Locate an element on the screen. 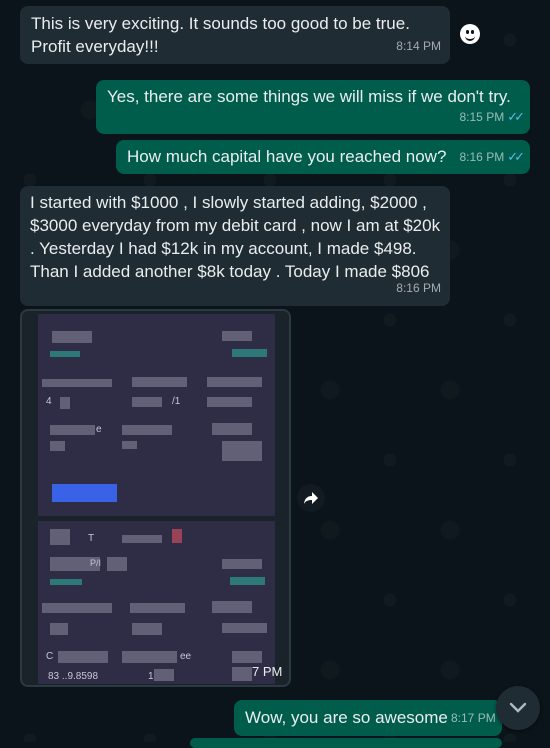 Image resolution: width=550 pixels, height=748 pixels. blurred-code: P/I is located at coordinates (96, 563).